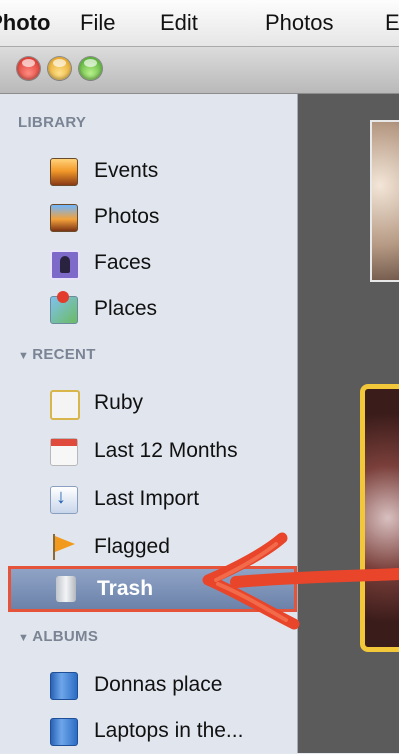 The width and height of the screenshot is (399, 754). Describe the element at coordinates (65, 405) in the screenshot. I see `event-album-icon` at that location.